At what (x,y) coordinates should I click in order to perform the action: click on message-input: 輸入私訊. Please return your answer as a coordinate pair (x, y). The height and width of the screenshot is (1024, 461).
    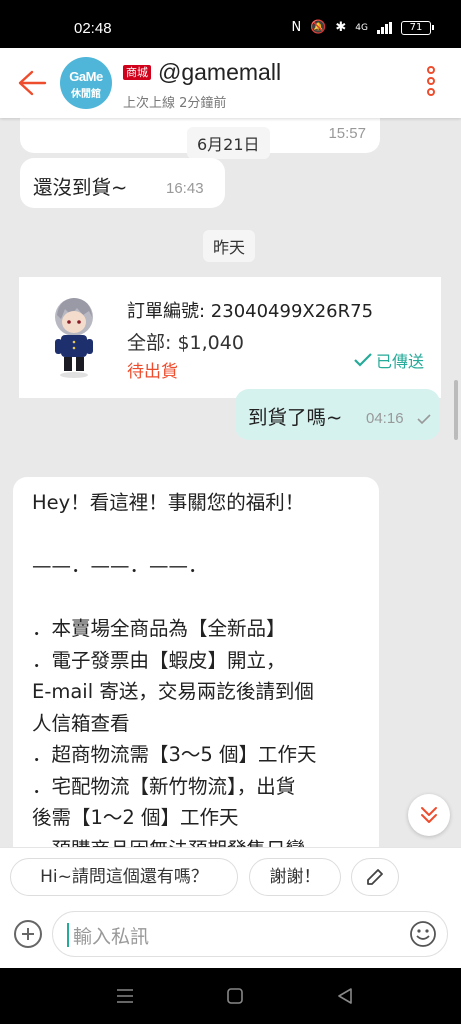
    Looking at the image, I should click on (250, 934).